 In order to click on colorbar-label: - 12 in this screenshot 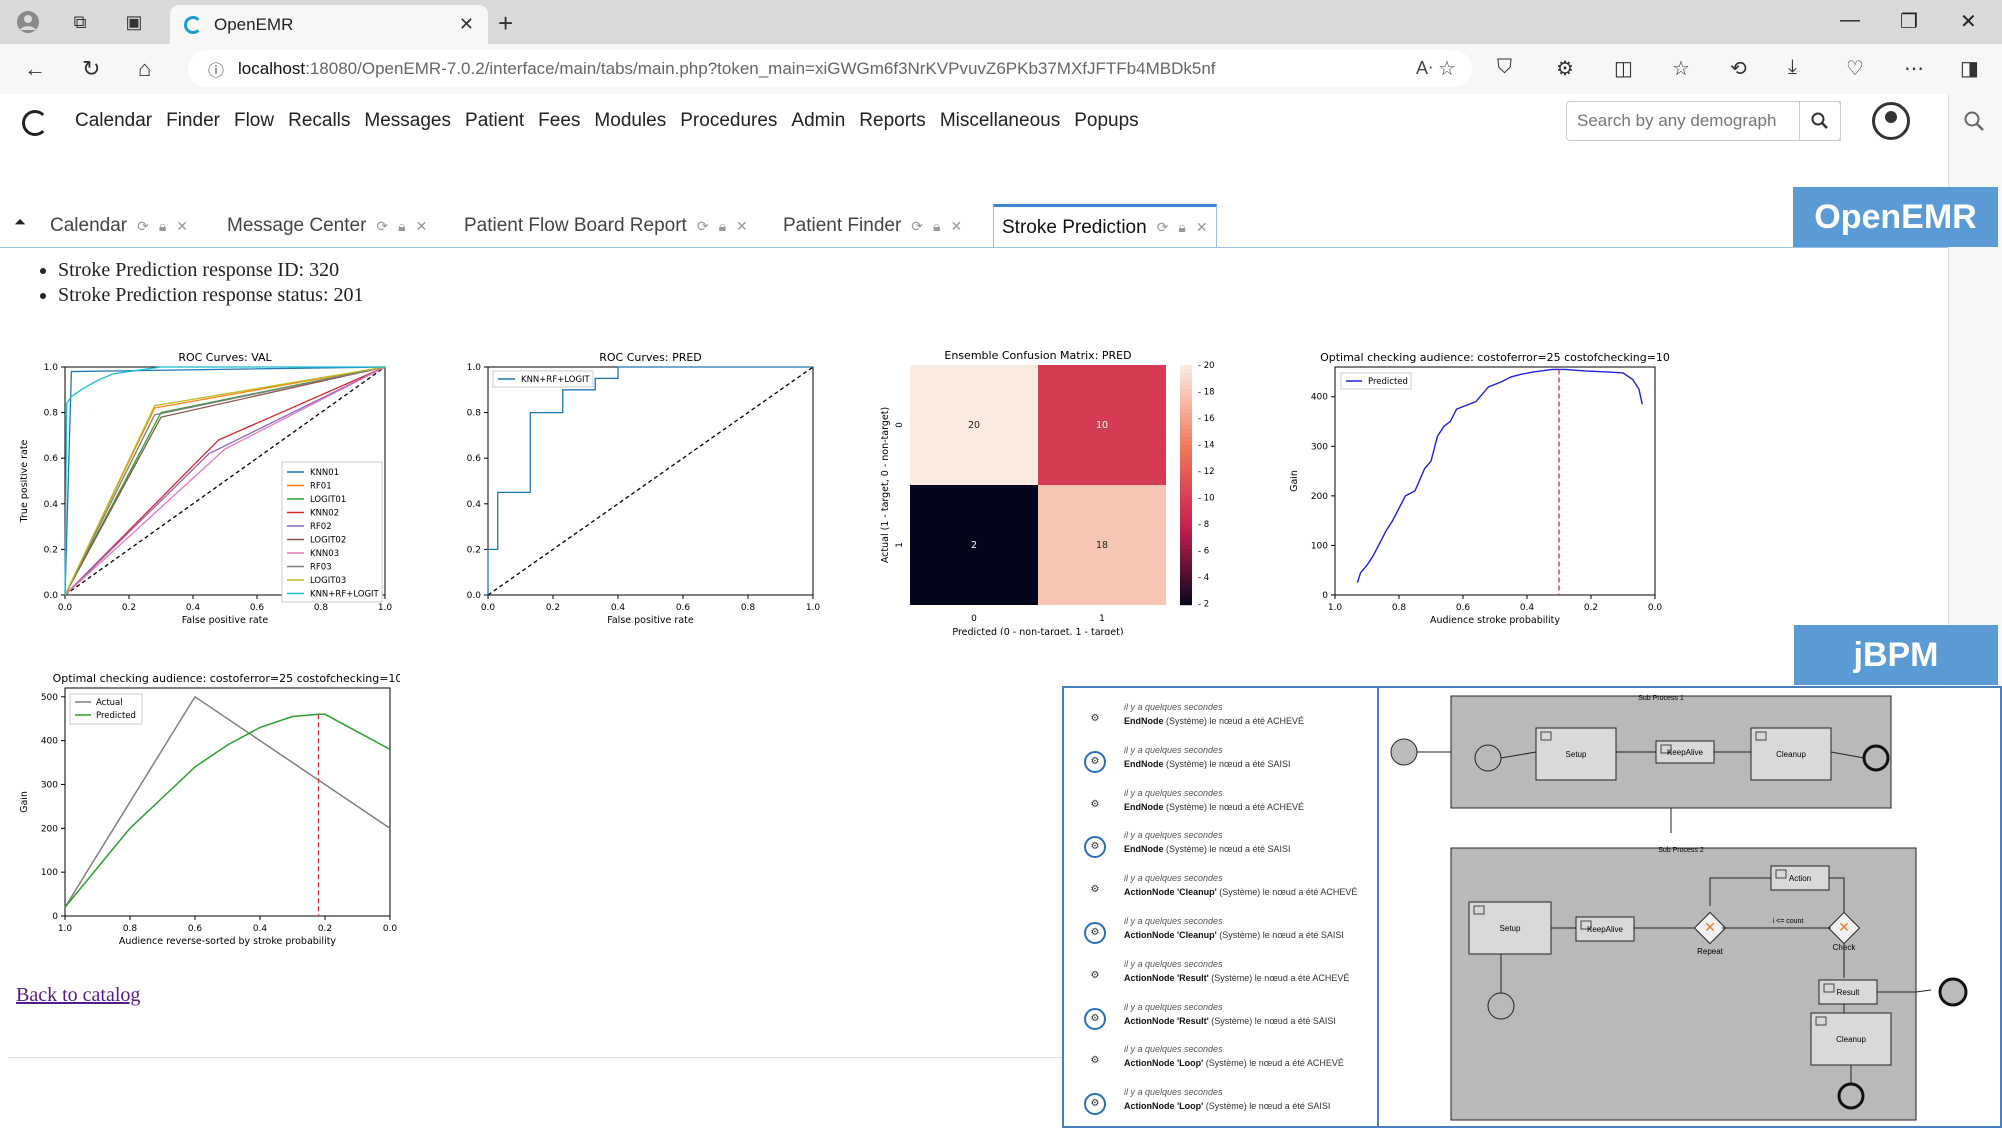, I will do `click(1206, 472)`.